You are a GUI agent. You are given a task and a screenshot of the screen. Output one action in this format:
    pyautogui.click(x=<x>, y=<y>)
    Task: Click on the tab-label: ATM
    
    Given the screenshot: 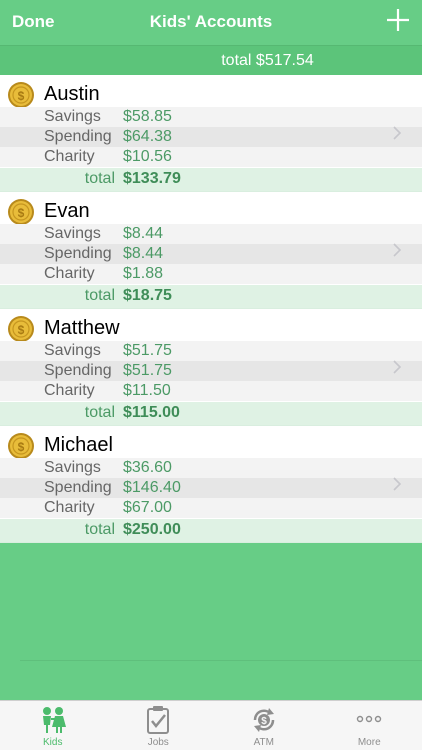 What is the action you would take?
    pyautogui.click(x=263, y=742)
    